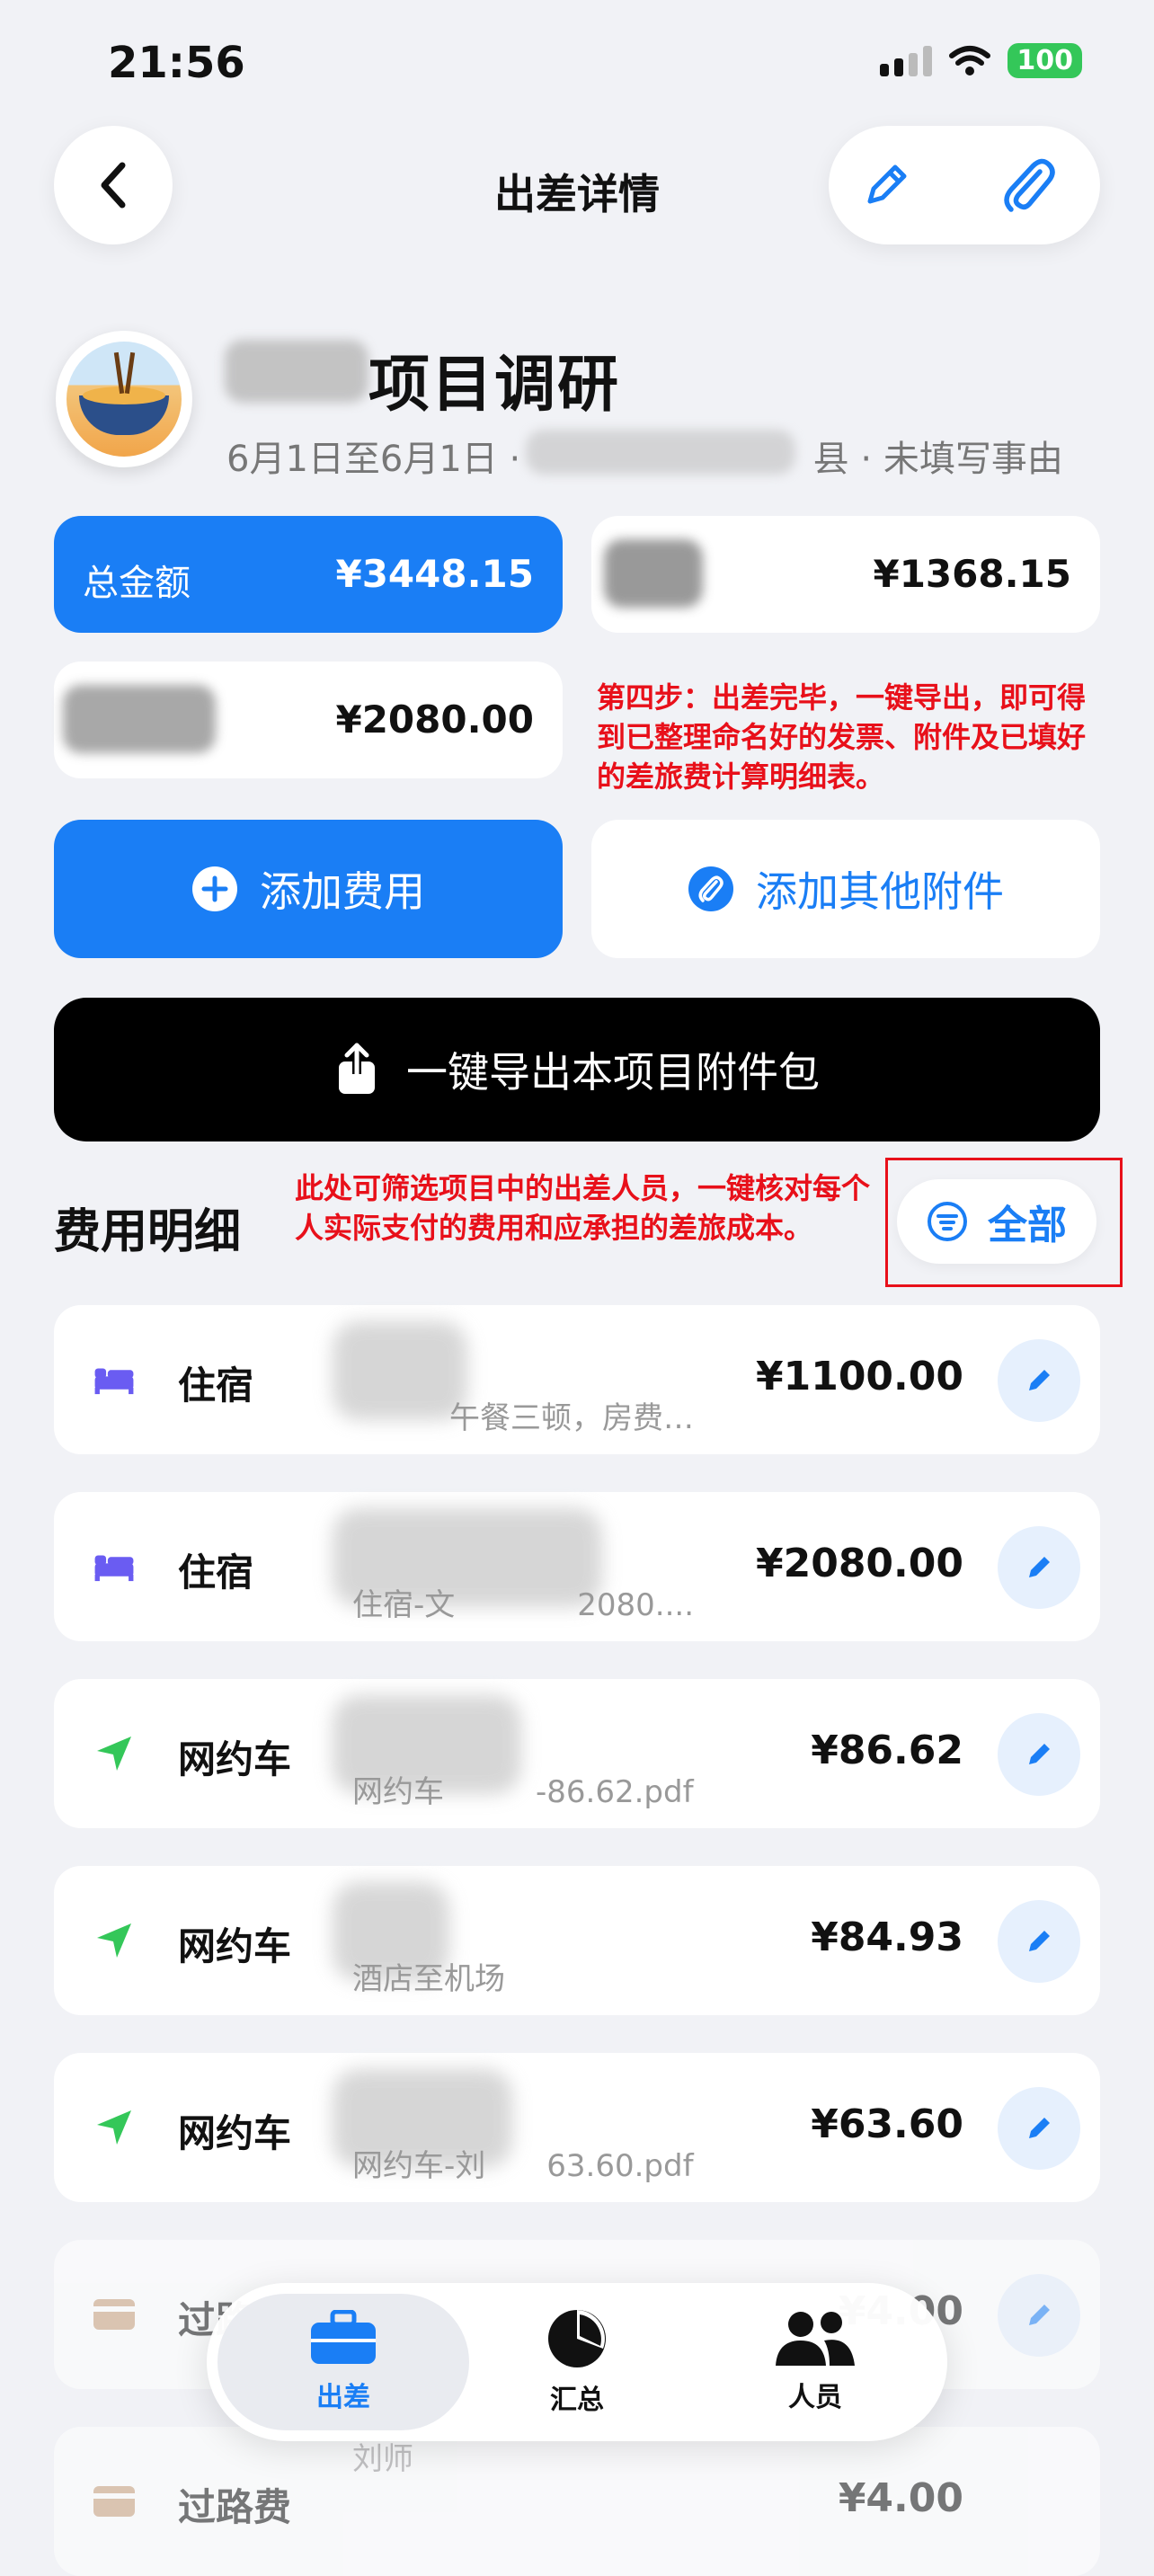 The height and width of the screenshot is (2576, 1154). Describe the element at coordinates (577, 2127) in the screenshot. I see `expense-row: 网约车 网约车-刘 63.60.pdf ¥63.60` at that location.